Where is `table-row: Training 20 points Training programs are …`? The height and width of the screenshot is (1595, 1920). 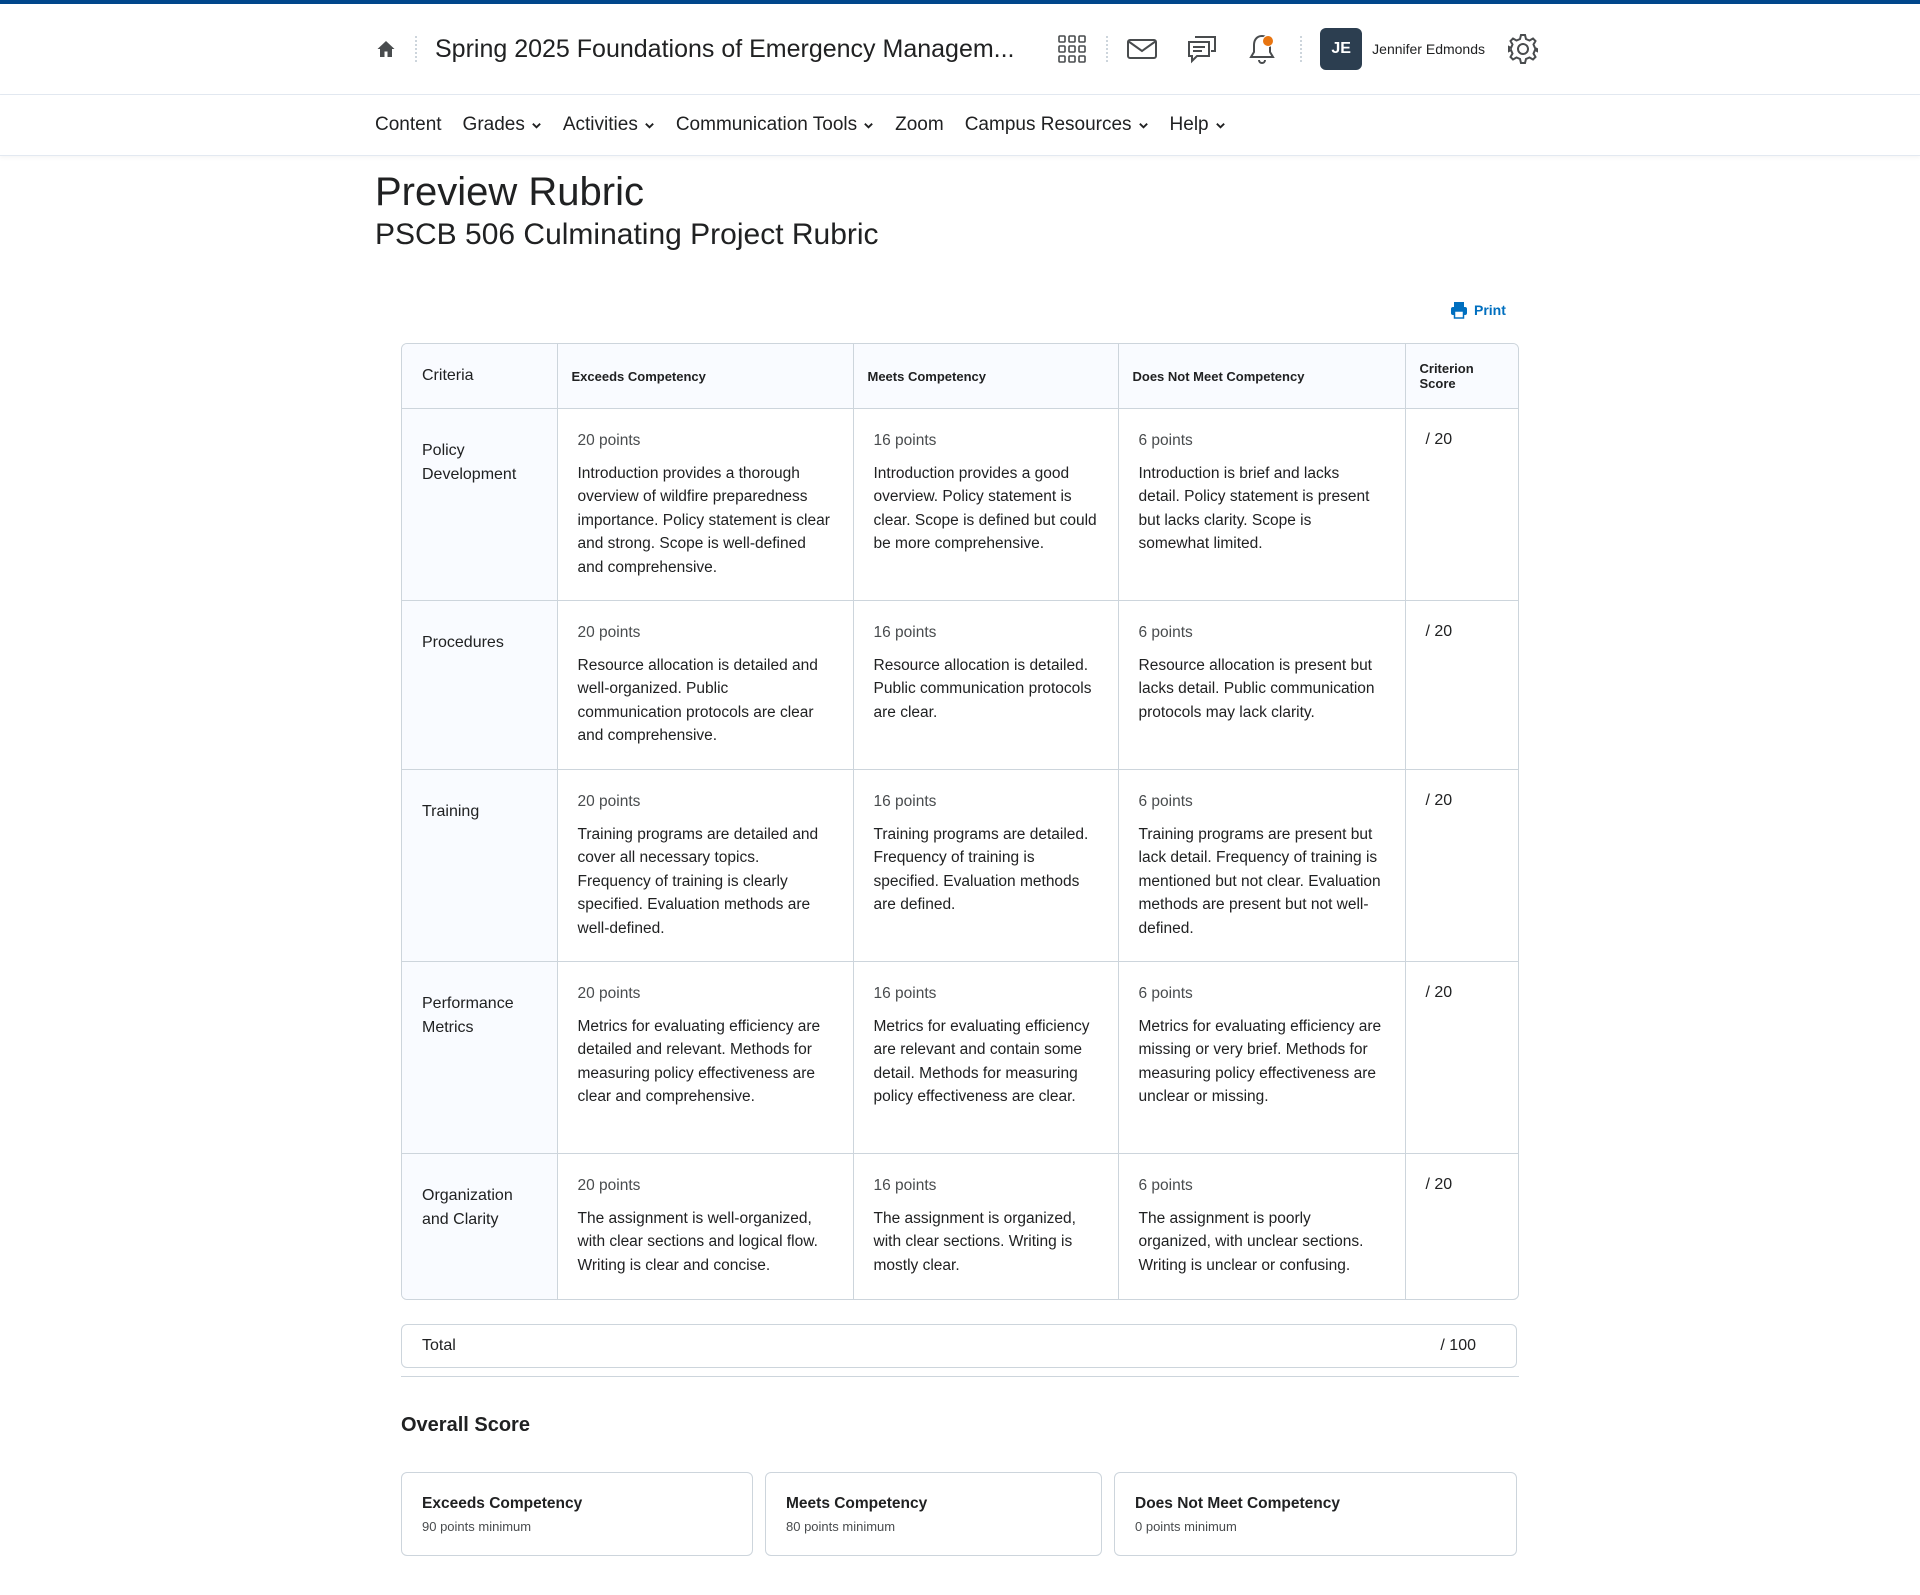
table-row: Training 20 points Training programs are … is located at coordinates (960, 865).